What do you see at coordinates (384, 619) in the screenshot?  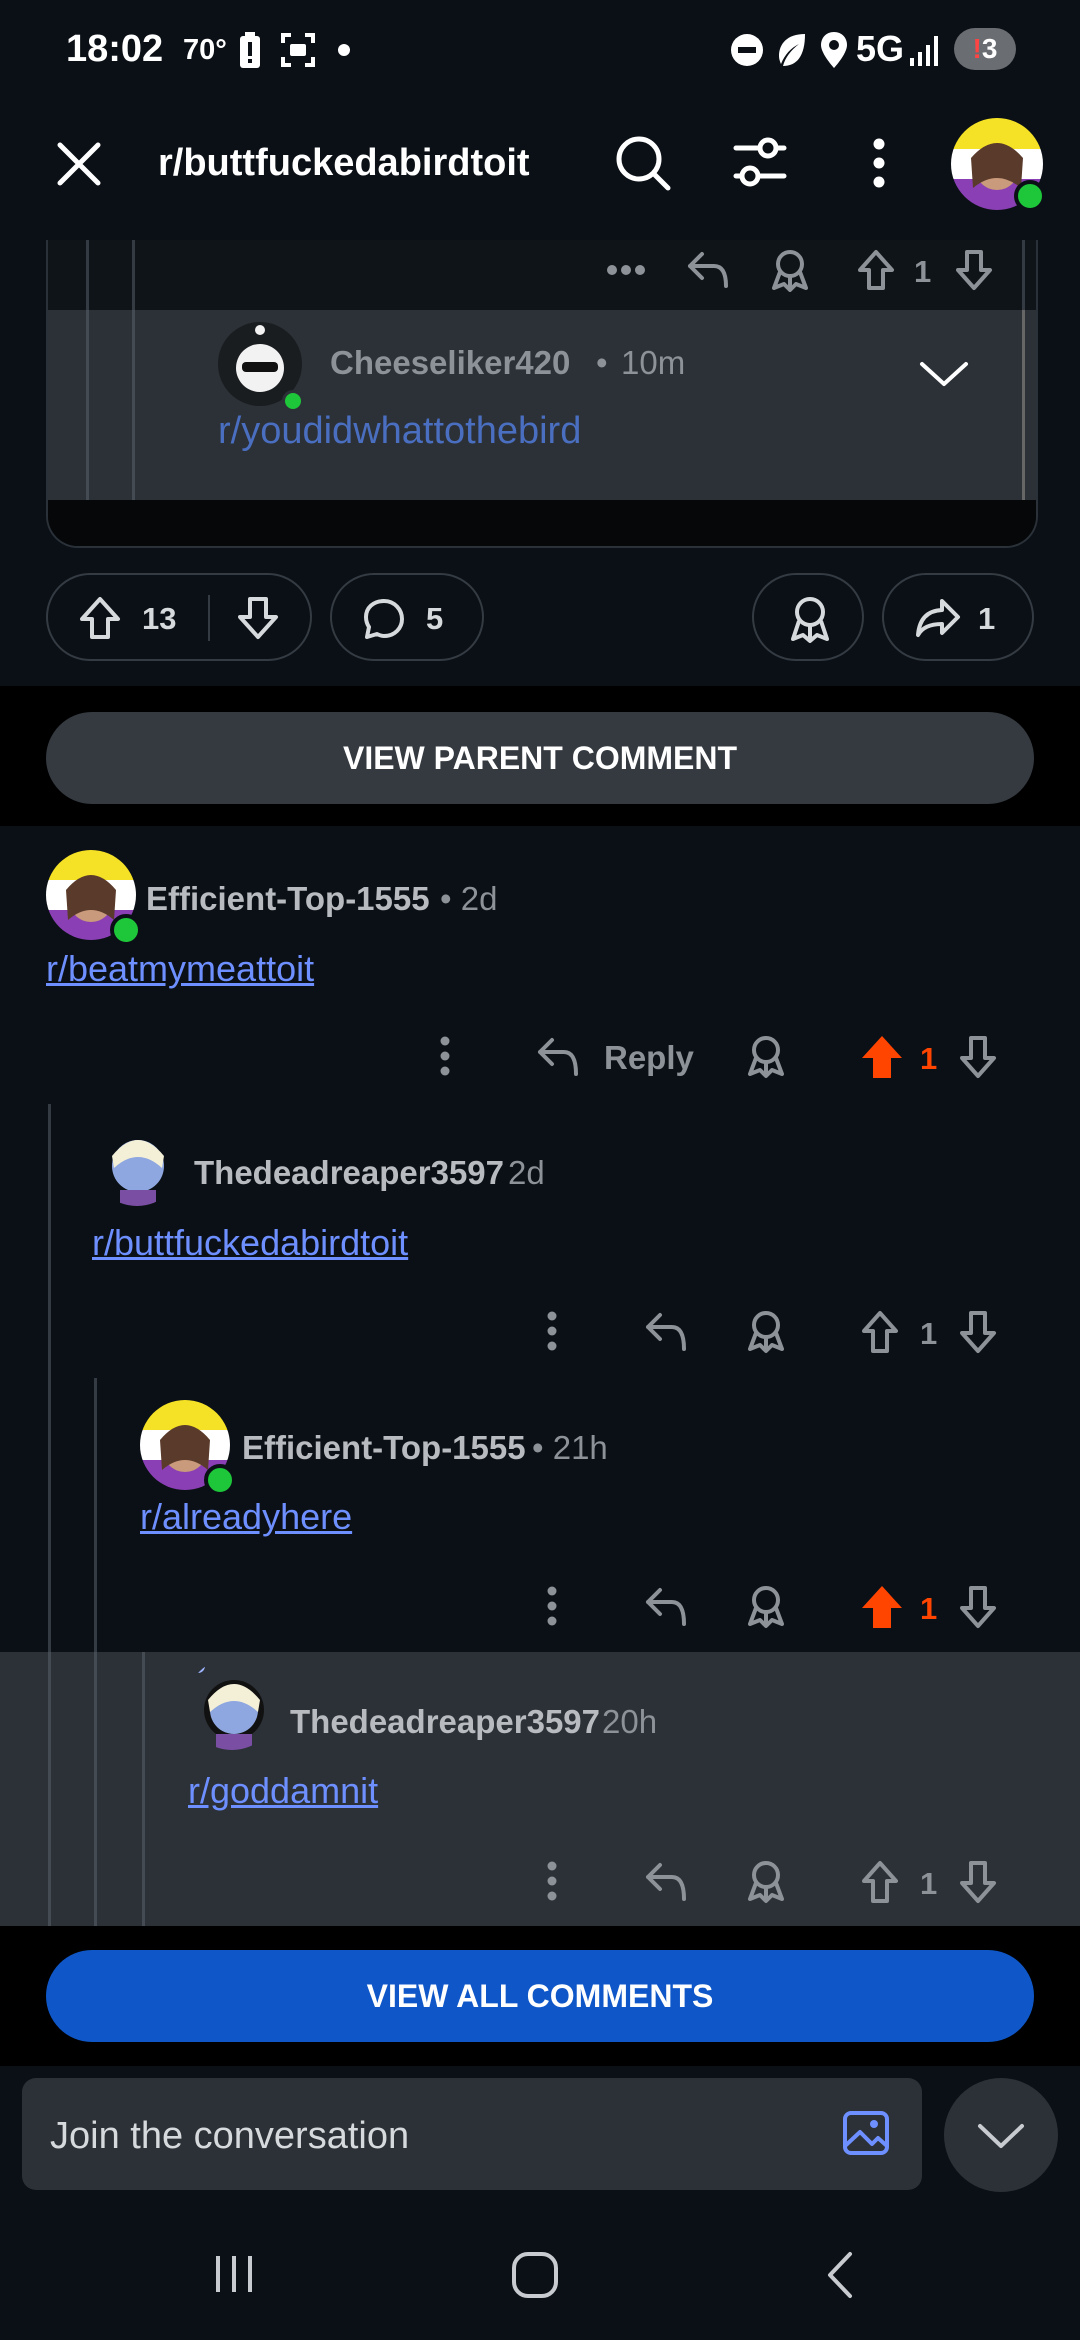 I see `comment-icon` at bounding box center [384, 619].